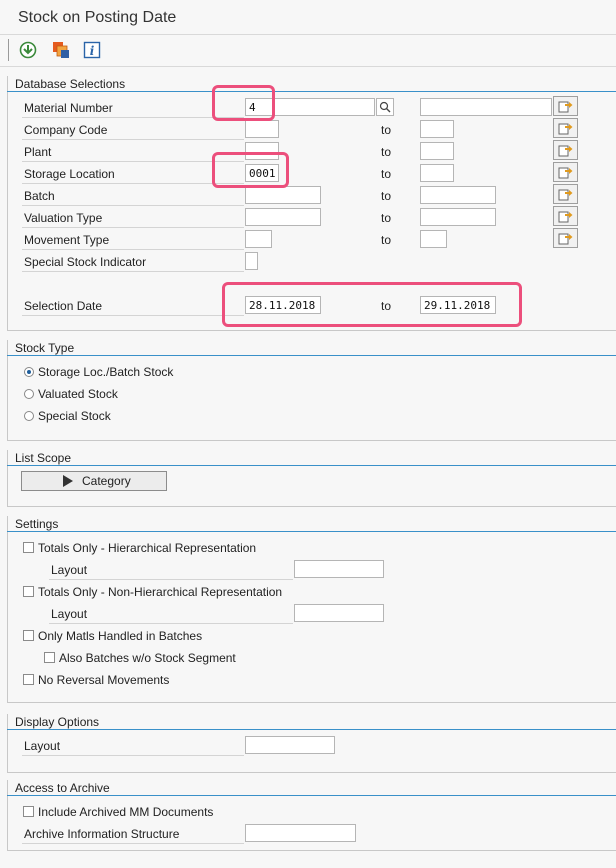  Describe the element at coordinates (106, 372) in the screenshot. I see `radio-label: Storage Loc./Batch Stock` at that location.